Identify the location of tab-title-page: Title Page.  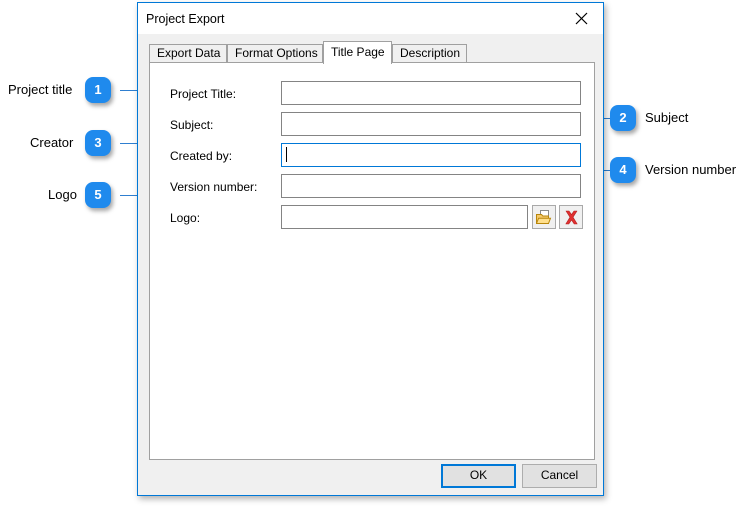
(357, 52).